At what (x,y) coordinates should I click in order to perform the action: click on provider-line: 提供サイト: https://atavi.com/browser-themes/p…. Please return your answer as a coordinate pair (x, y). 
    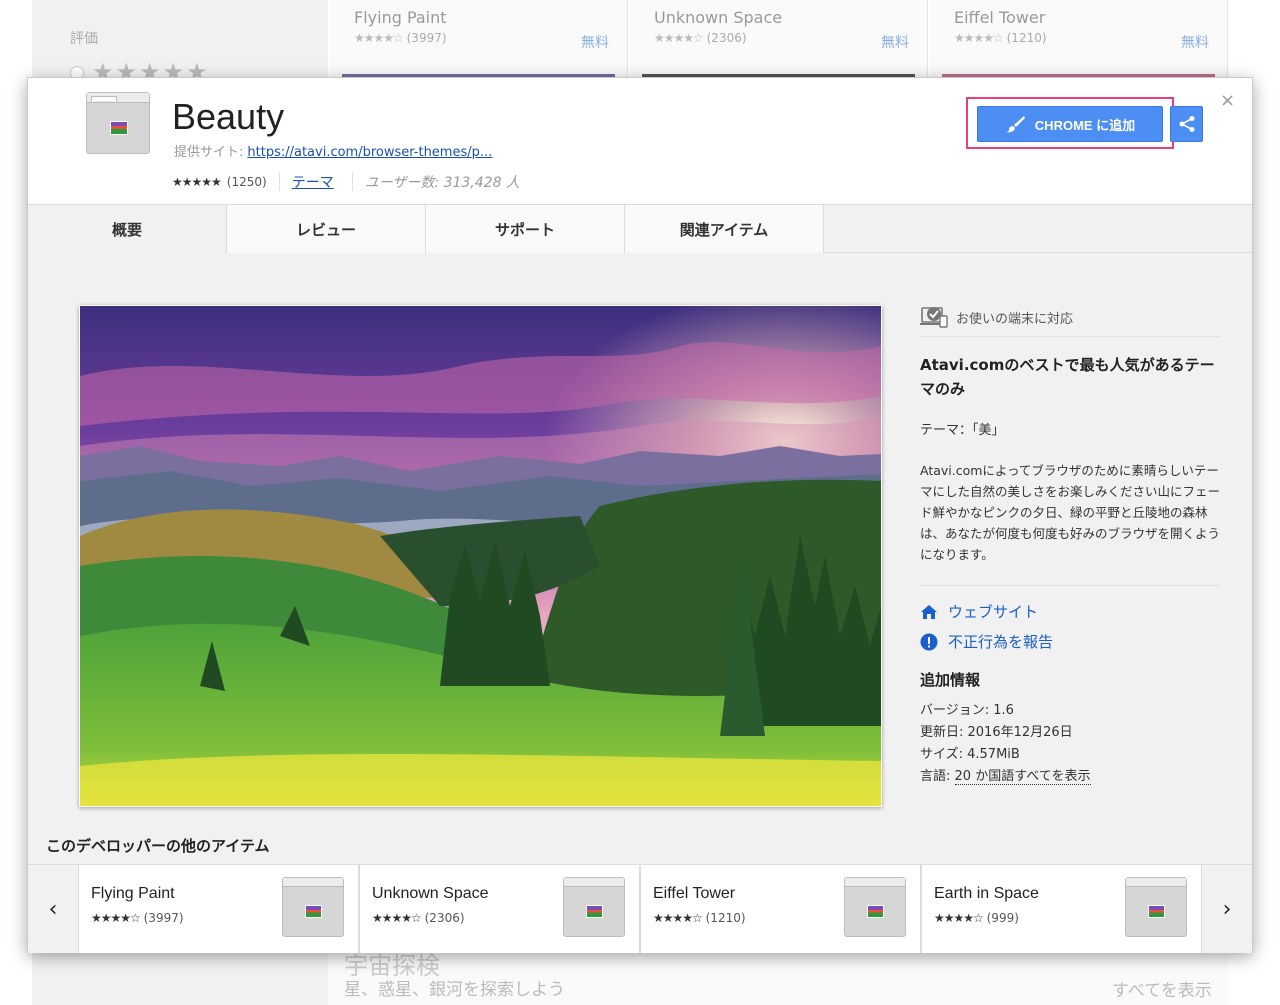
    Looking at the image, I should click on (333, 150).